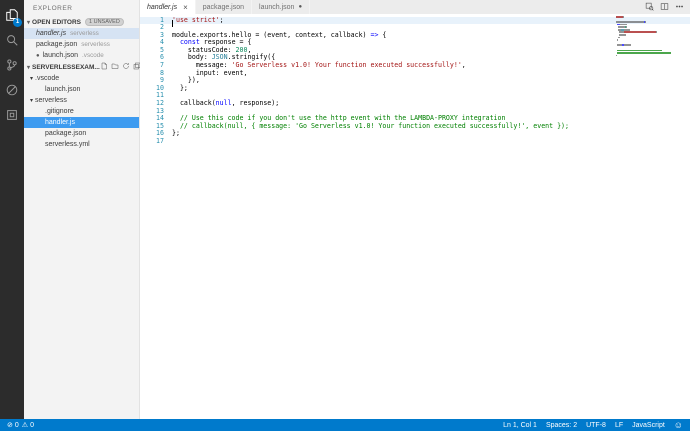 Image resolution: width=690 pixels, height=431 pixels. I want to click on status-cursor-position: Ln 1, Col 1, so click(520, 425).